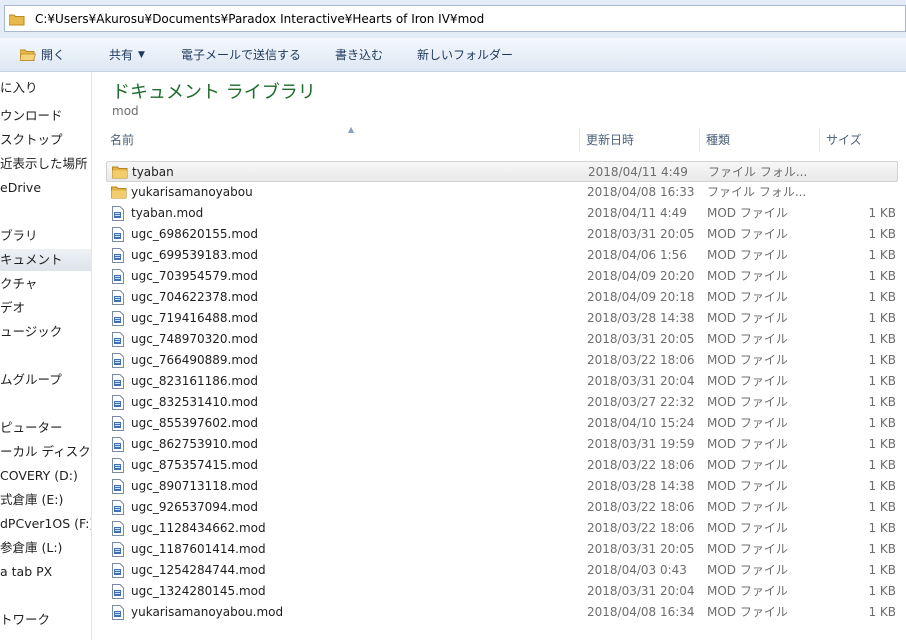 The height and width of the screenshot is (640, 906). Describe the element at coordinates (45, 452) in the screenshot. I see `nav-item-local-disk-c: ーカル ディスク (` at that location.